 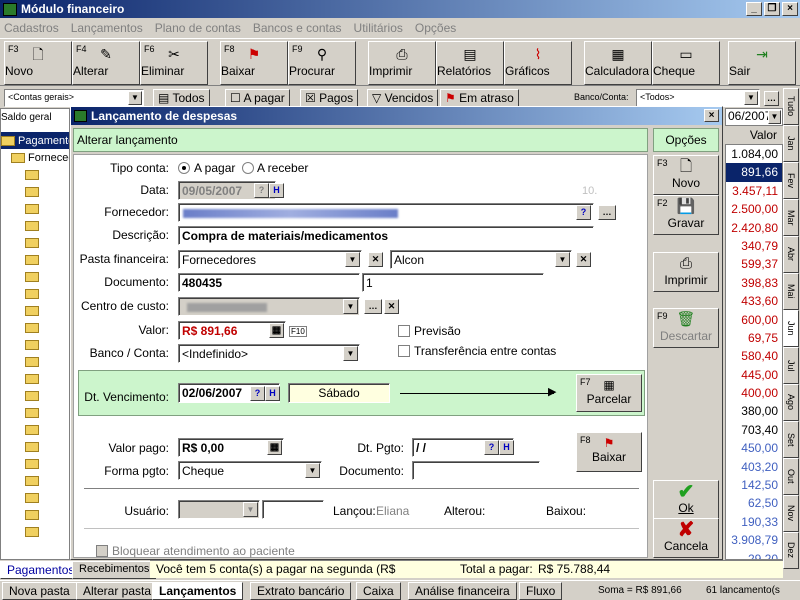 What do you see at coordinates (791, 550) in the screenshot?
I see `month-tab: Dez` at bounding box center [791, 550].